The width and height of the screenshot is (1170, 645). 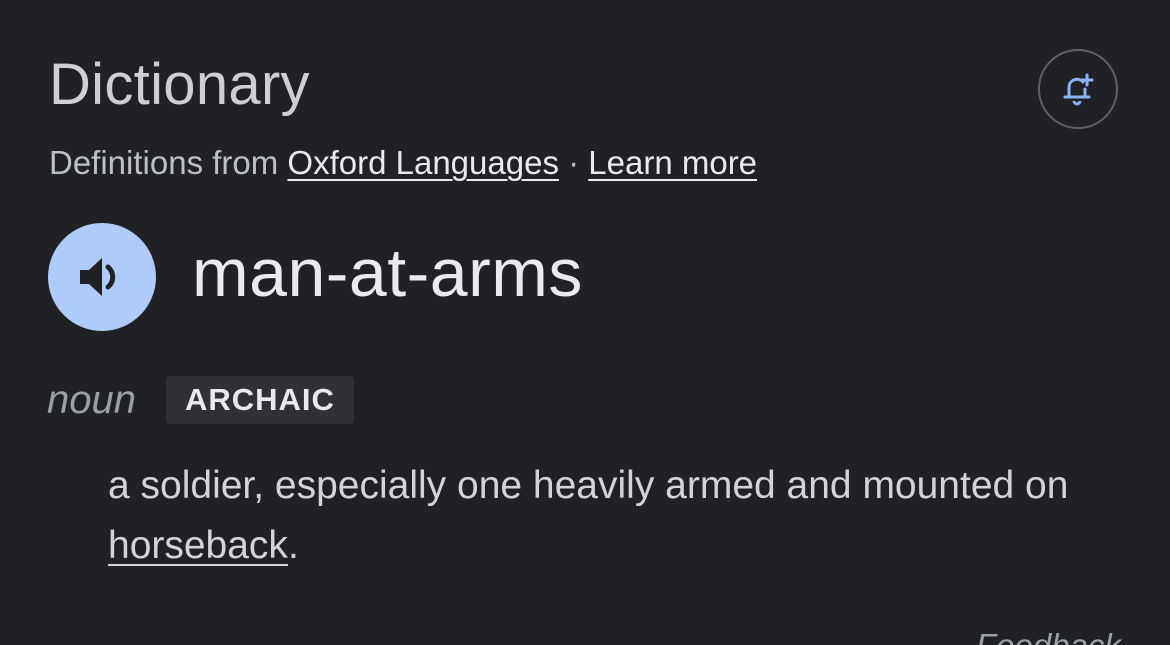 What do you see at coordinates (387, 273) in the screenshot?
I see `headword: man-at-arms` at bounding box center [387, 273].